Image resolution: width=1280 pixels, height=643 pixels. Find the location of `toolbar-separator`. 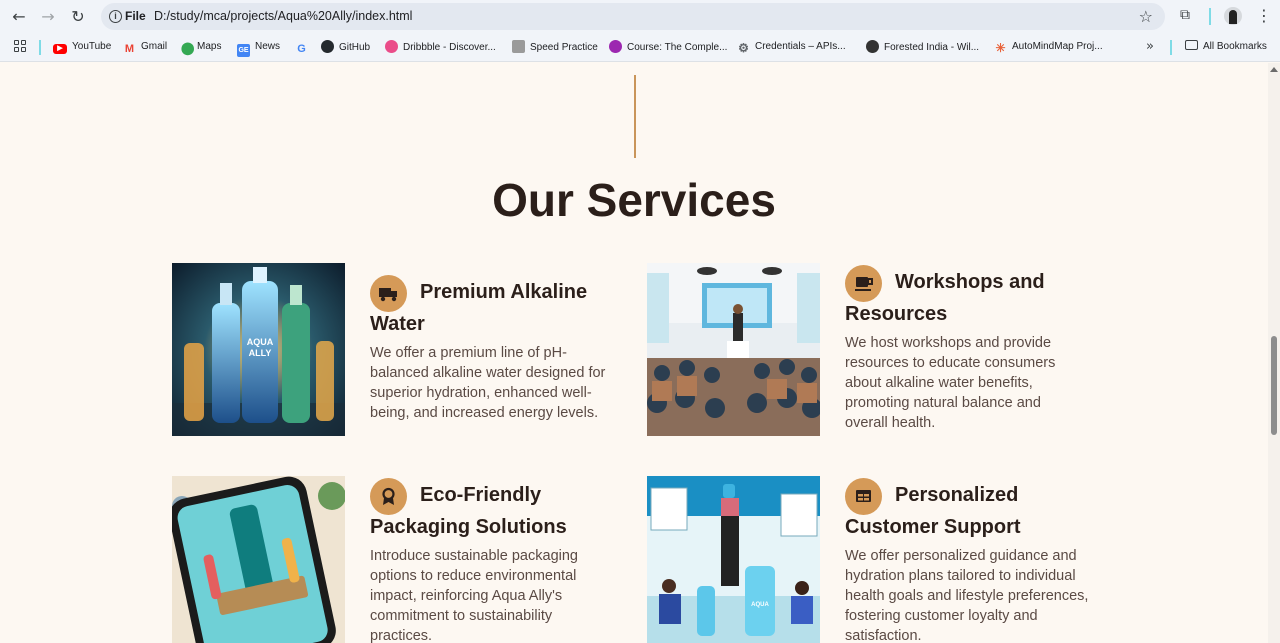

toolbar-separator is located at coordinates (1210, 16).